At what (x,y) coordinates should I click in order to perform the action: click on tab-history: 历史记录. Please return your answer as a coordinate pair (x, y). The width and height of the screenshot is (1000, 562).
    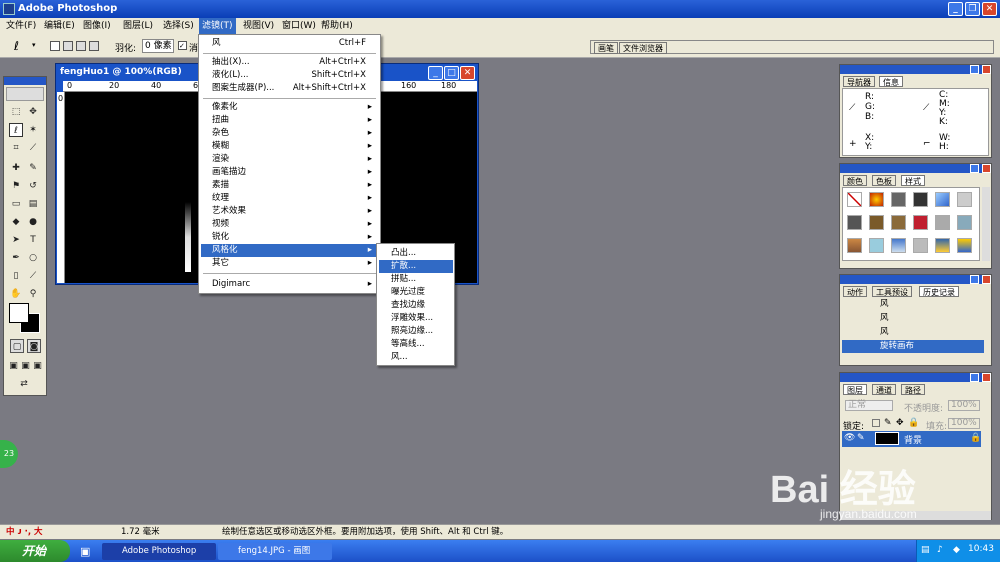
    Looking at the image, I should click on (939, 291).